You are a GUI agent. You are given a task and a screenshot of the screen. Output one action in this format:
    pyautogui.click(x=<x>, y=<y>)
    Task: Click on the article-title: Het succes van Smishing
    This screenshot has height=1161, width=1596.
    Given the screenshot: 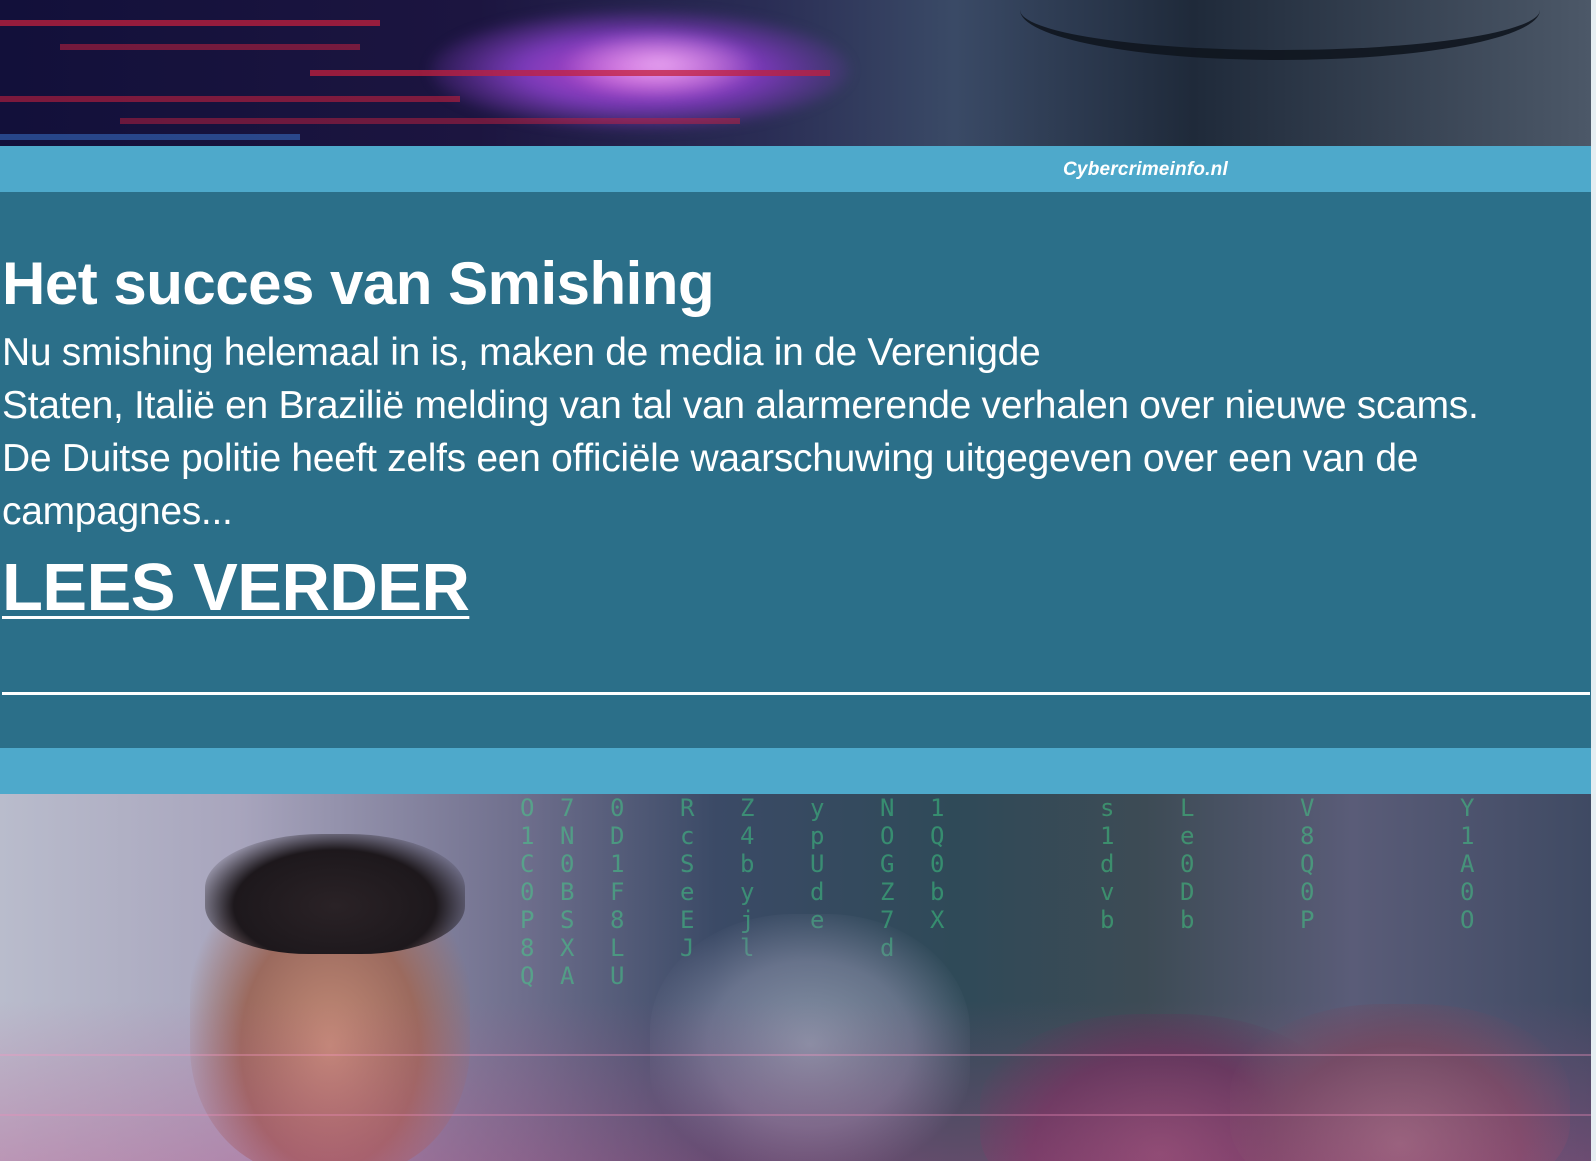 What is the action you would take?
    pyautogui.click(x=358, y=283)
    